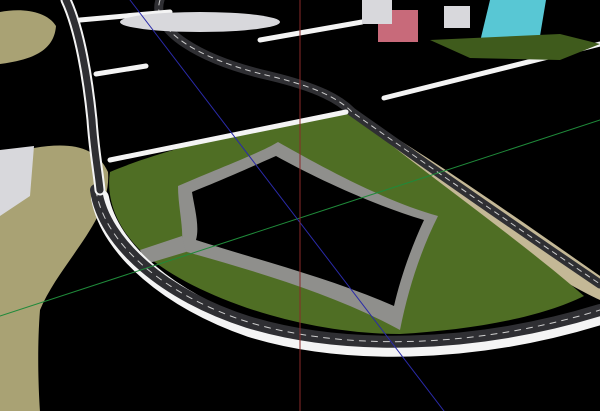 This screenshot has height=411, width=600. Describe the element at coordinates (515, 47) in the screenshot. I see `building-plaza` at that location.